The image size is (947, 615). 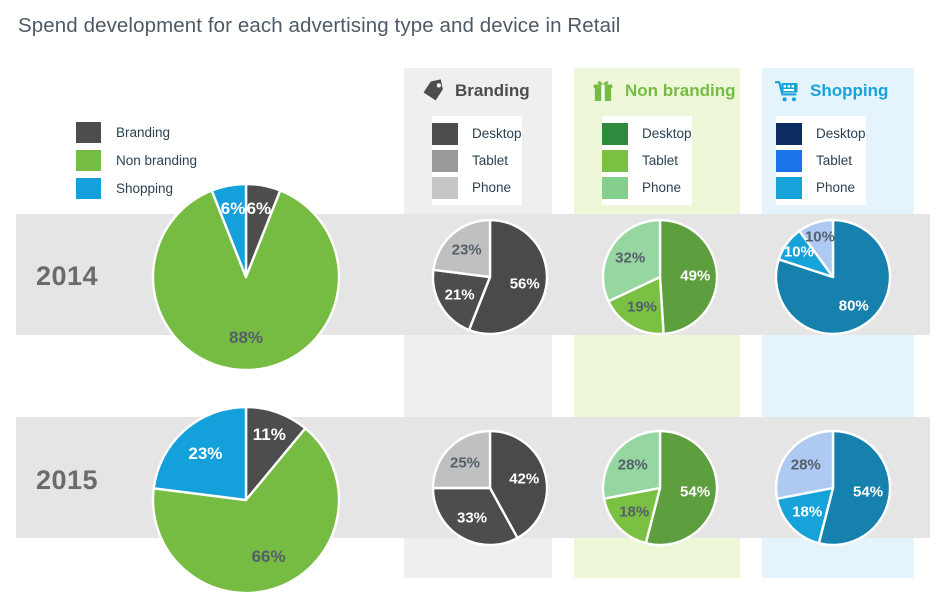 I want to click on pie-slice-desktop, so click(x=688, y=277).